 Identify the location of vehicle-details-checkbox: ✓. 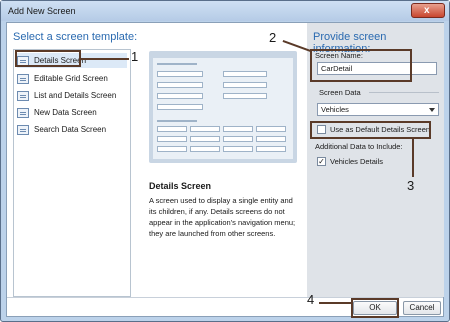
(321, 161).